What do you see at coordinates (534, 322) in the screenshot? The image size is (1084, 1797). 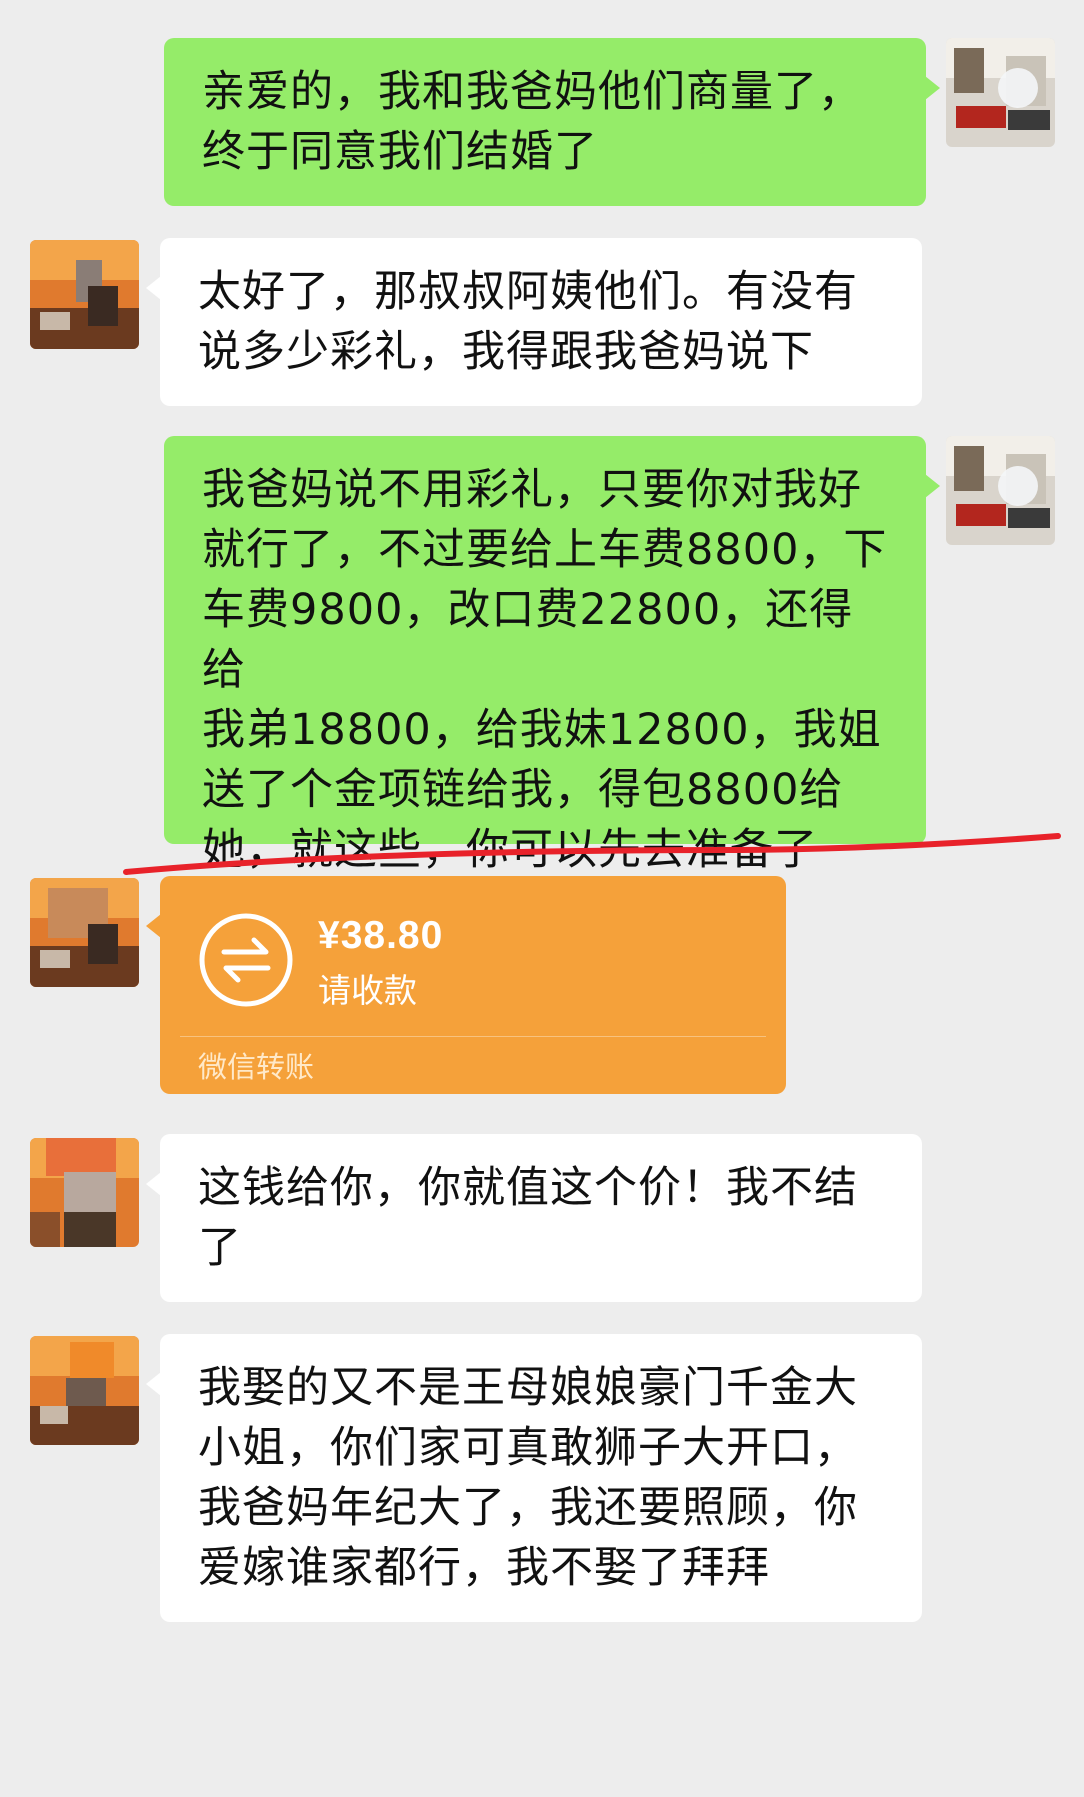 I see `message-bubble-incoming: 太好了，那叔叔阿姨他们。有没有 说多少彩礼，我得跟我爸妈说下` at bounding box center [534, 322].